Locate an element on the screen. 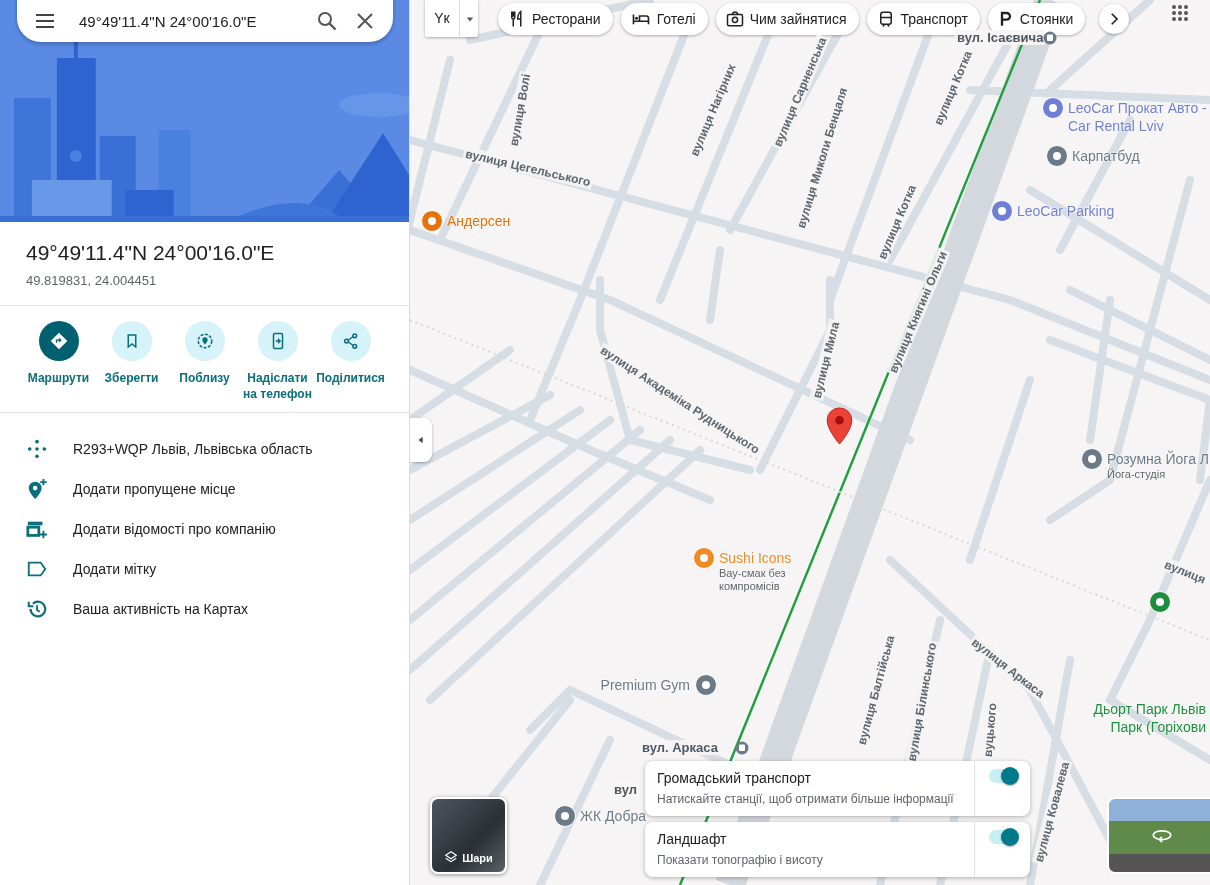 Image resolution: width=1210 pixels, height=885 pixels. category-chip: Готелі is located at coordinates (664, 19).